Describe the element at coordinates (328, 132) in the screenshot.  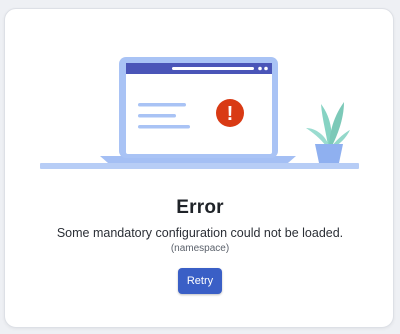
I see `plant-icon` at that location.